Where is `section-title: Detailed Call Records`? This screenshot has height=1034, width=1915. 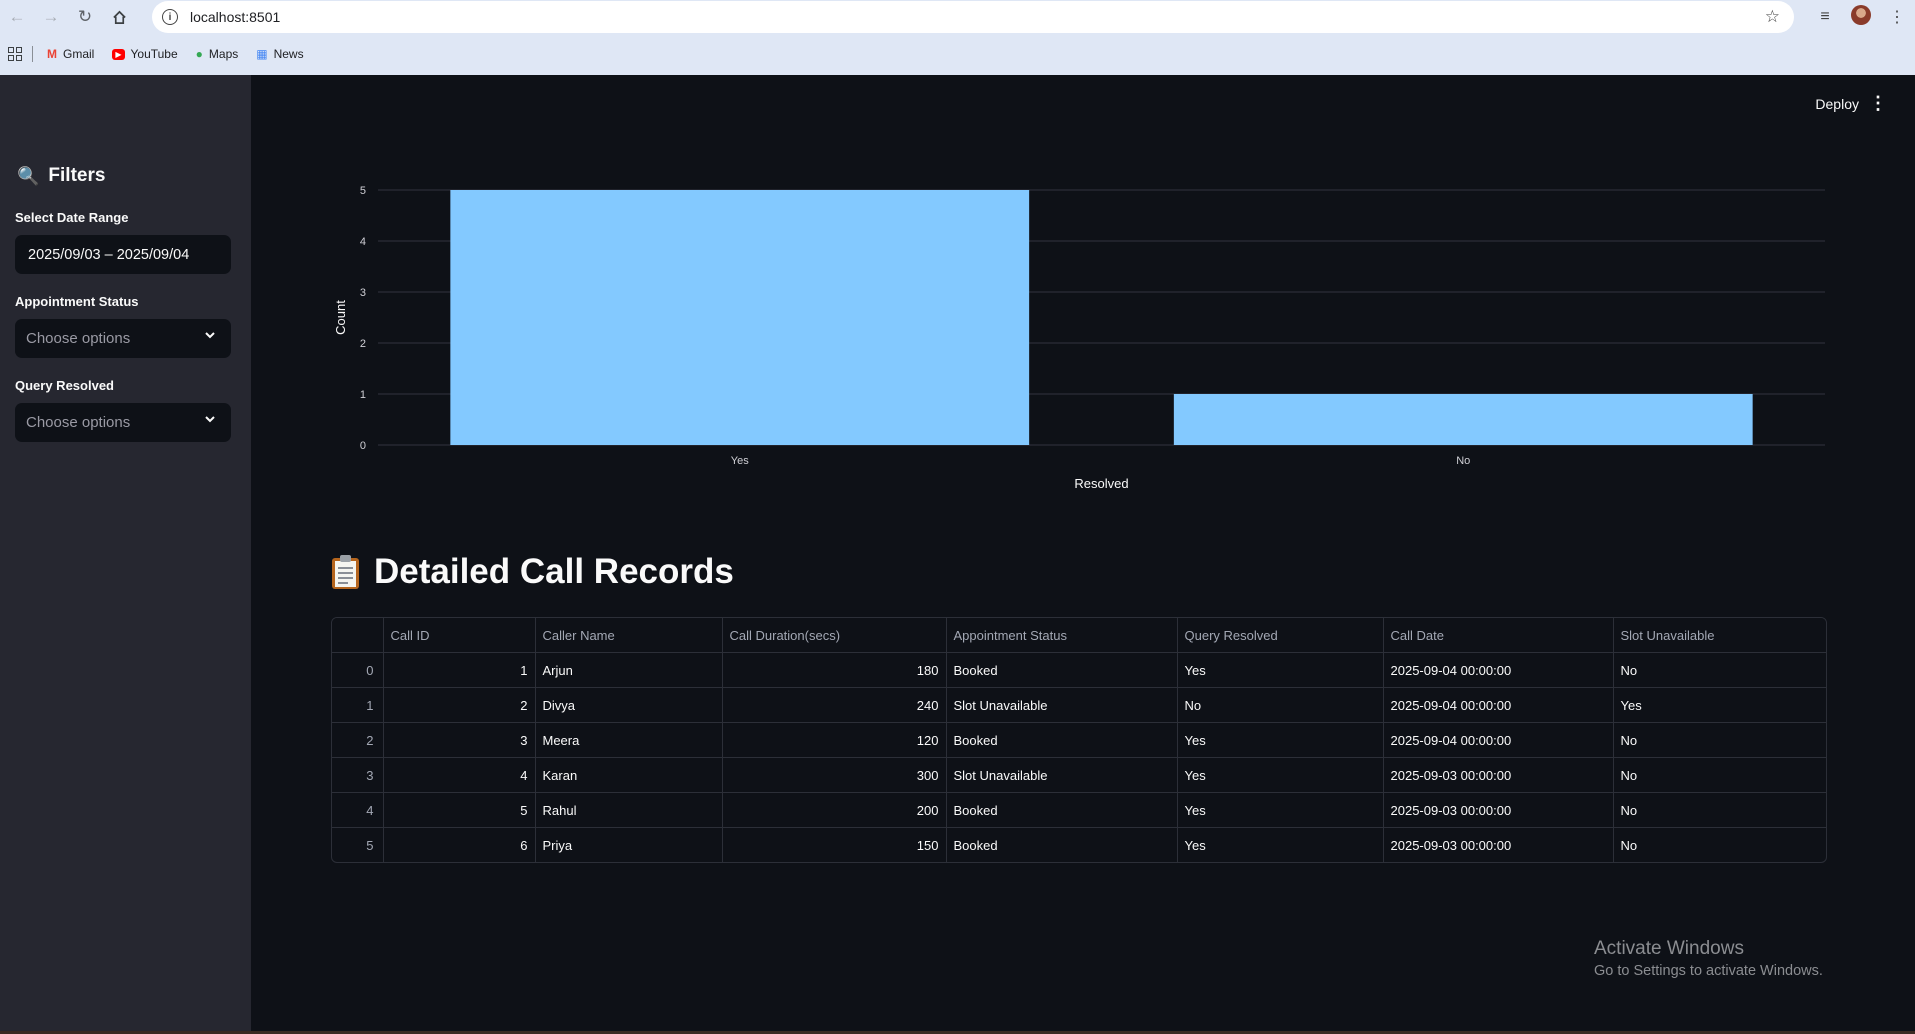 section-title: Detailed Call Records is located at coordinates (532, 572).